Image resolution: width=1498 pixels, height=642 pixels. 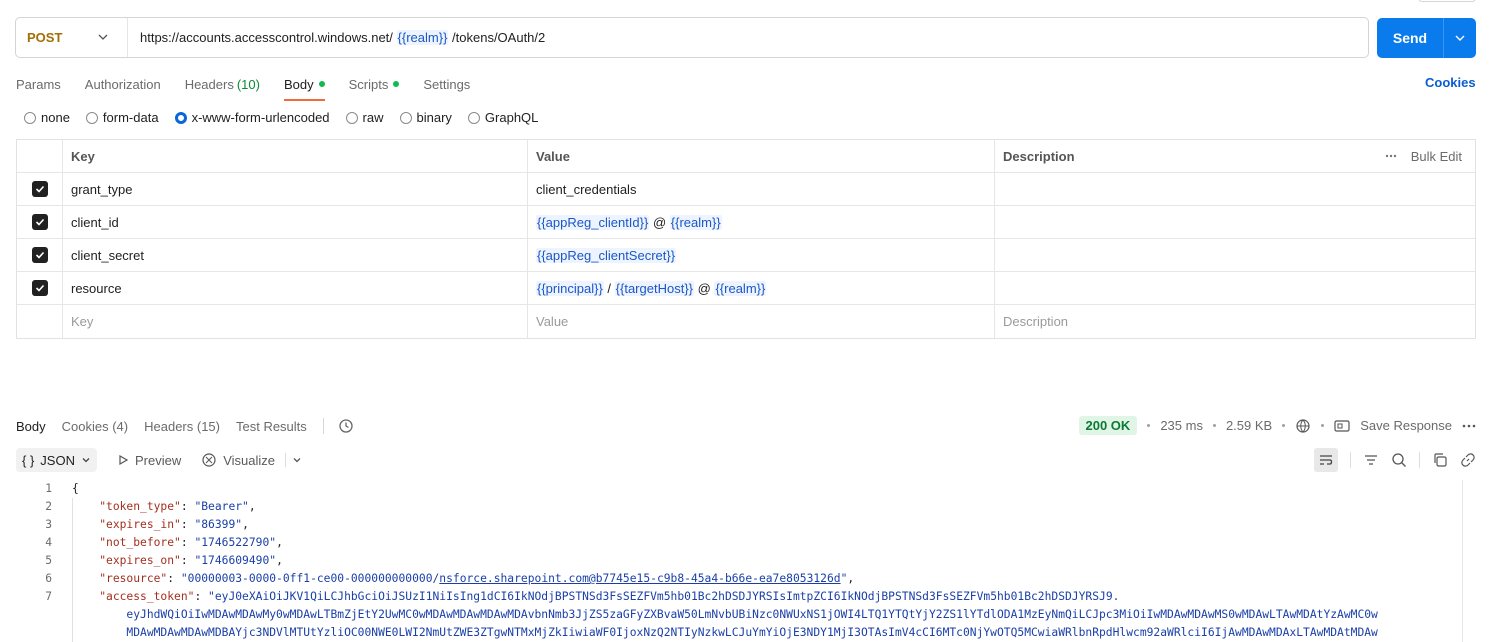 I want to click on variable-token: {{appReg_clientSecret}}, so click(x=606, y=255).